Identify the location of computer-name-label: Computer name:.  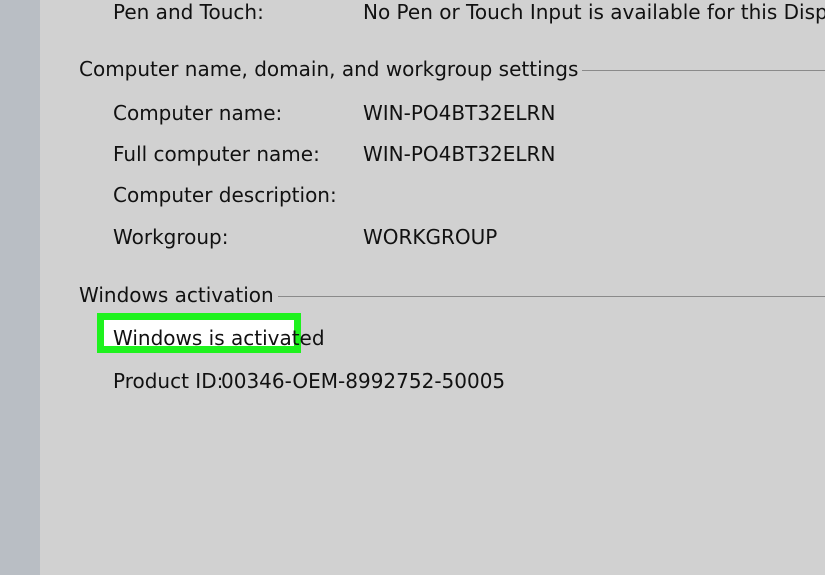
(198, 113).